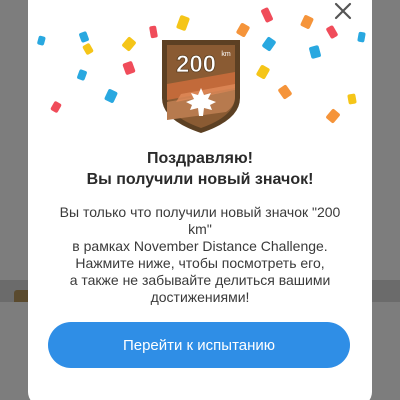 The width and height of the screenshot is (400, 400). Describe the element at coordinates (200, 179) in the screenshot. I see `title-line-2: Вы получили новый значок!` at that location.